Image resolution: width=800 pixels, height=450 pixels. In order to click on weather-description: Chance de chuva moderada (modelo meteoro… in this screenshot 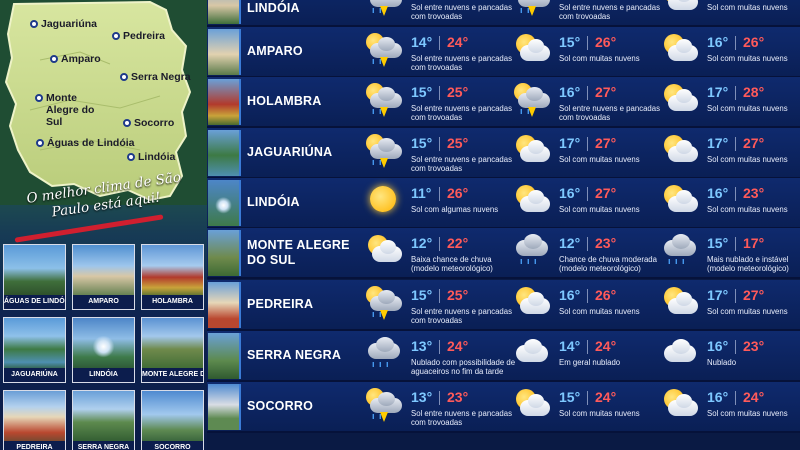, I will do `click(608, 264)`.